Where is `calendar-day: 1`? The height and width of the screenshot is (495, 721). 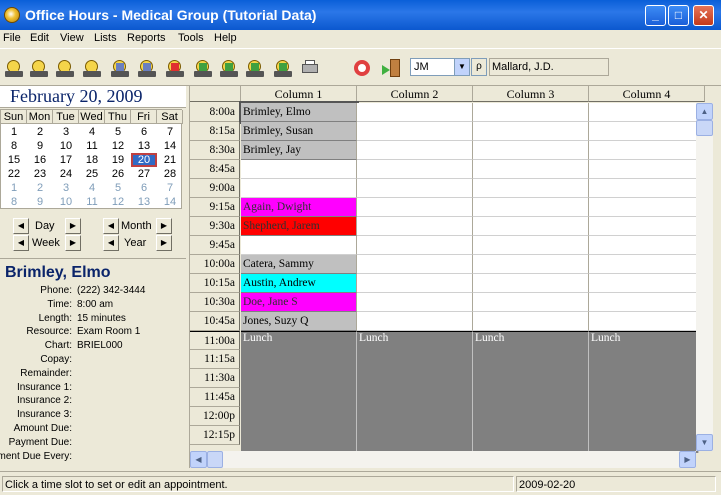
calendar-day: 1 is located at coordinates (14, 132).